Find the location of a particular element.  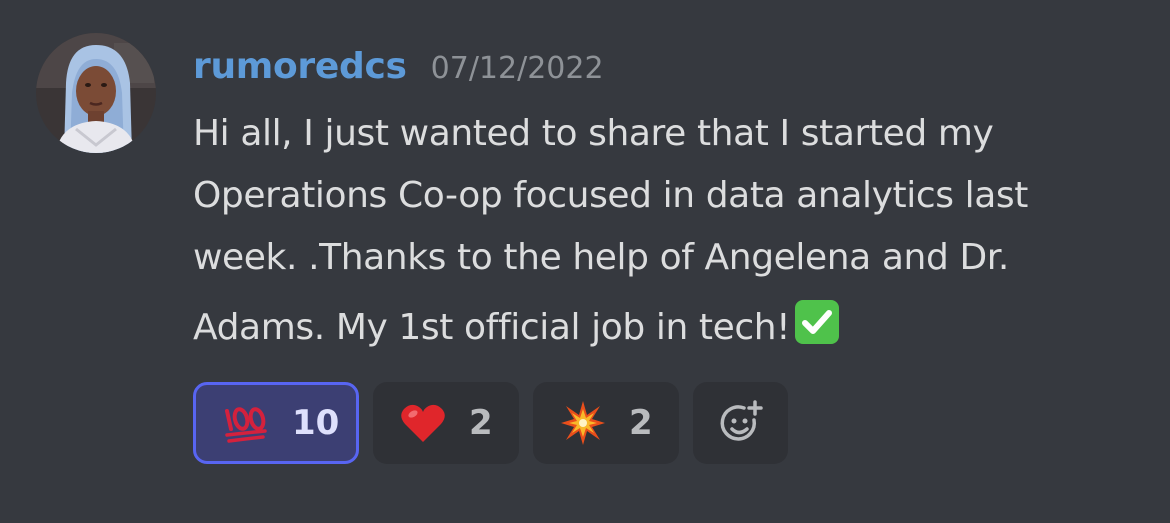

white-check-mark-icon is located at coordinates (817, 322).